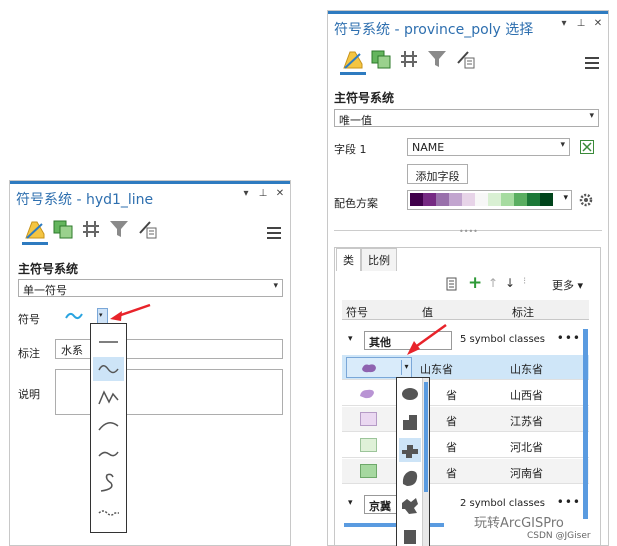 The width and height of the screenshot is (617, 546). I want to click on symbol-dropdown-button: ▾, so click(102, 316).